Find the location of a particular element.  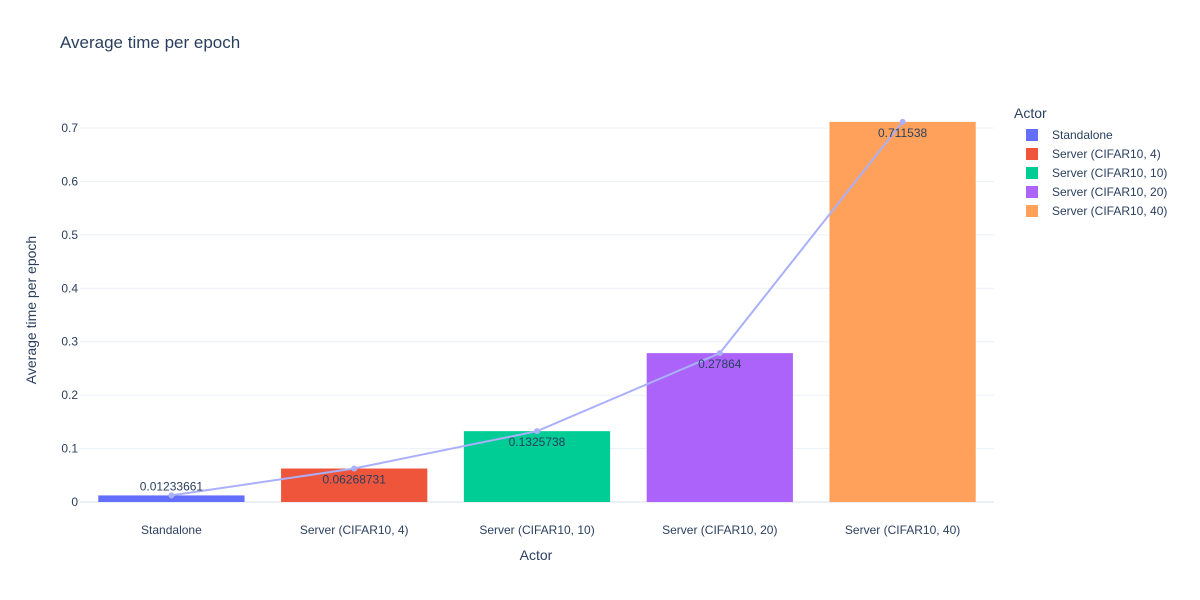

y-axis-title: Average time per epoch is located at coordinates (31, 310).